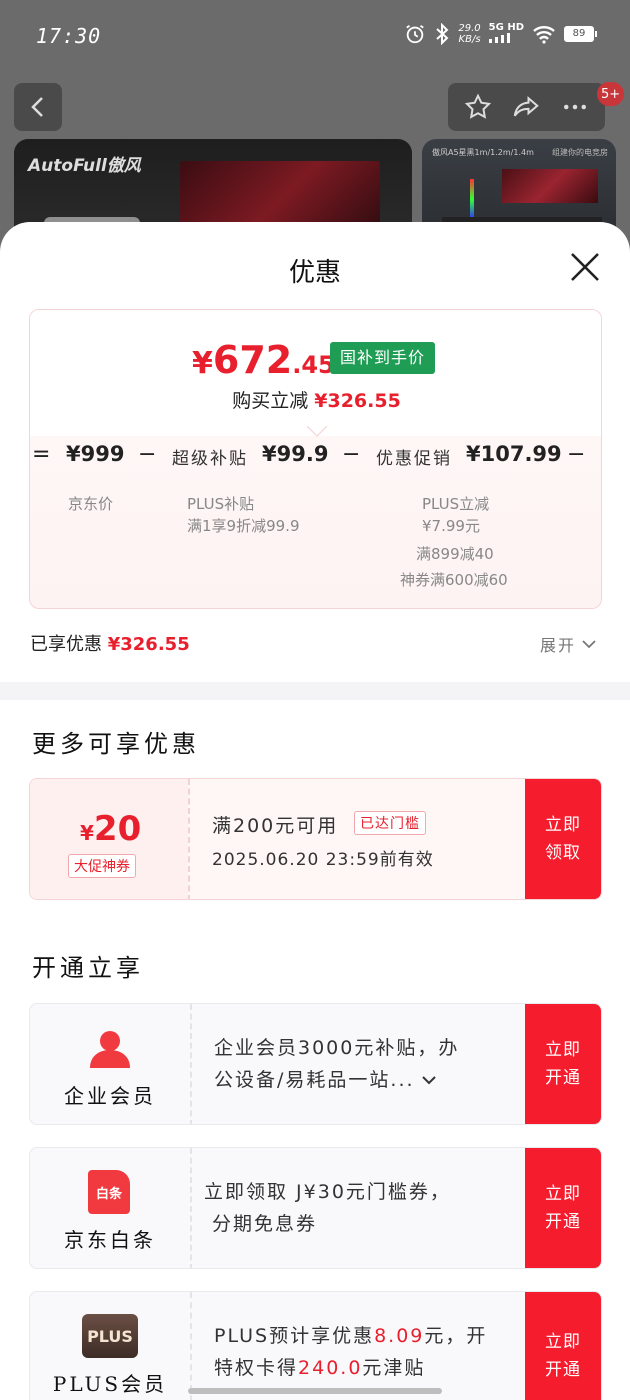 The height and width of the screenshot is (1400, 630). I want to click on promo-label: 优惠促销, so click(414, 459).